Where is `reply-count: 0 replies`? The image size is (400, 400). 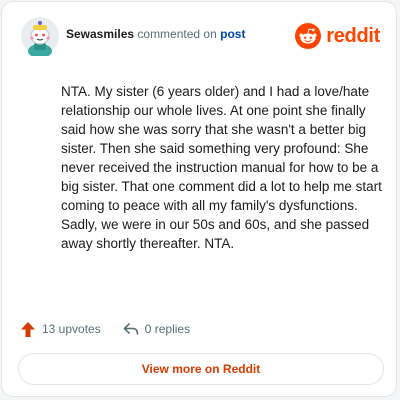 reply-count: 0 replies is located at coordinates (167, 329).